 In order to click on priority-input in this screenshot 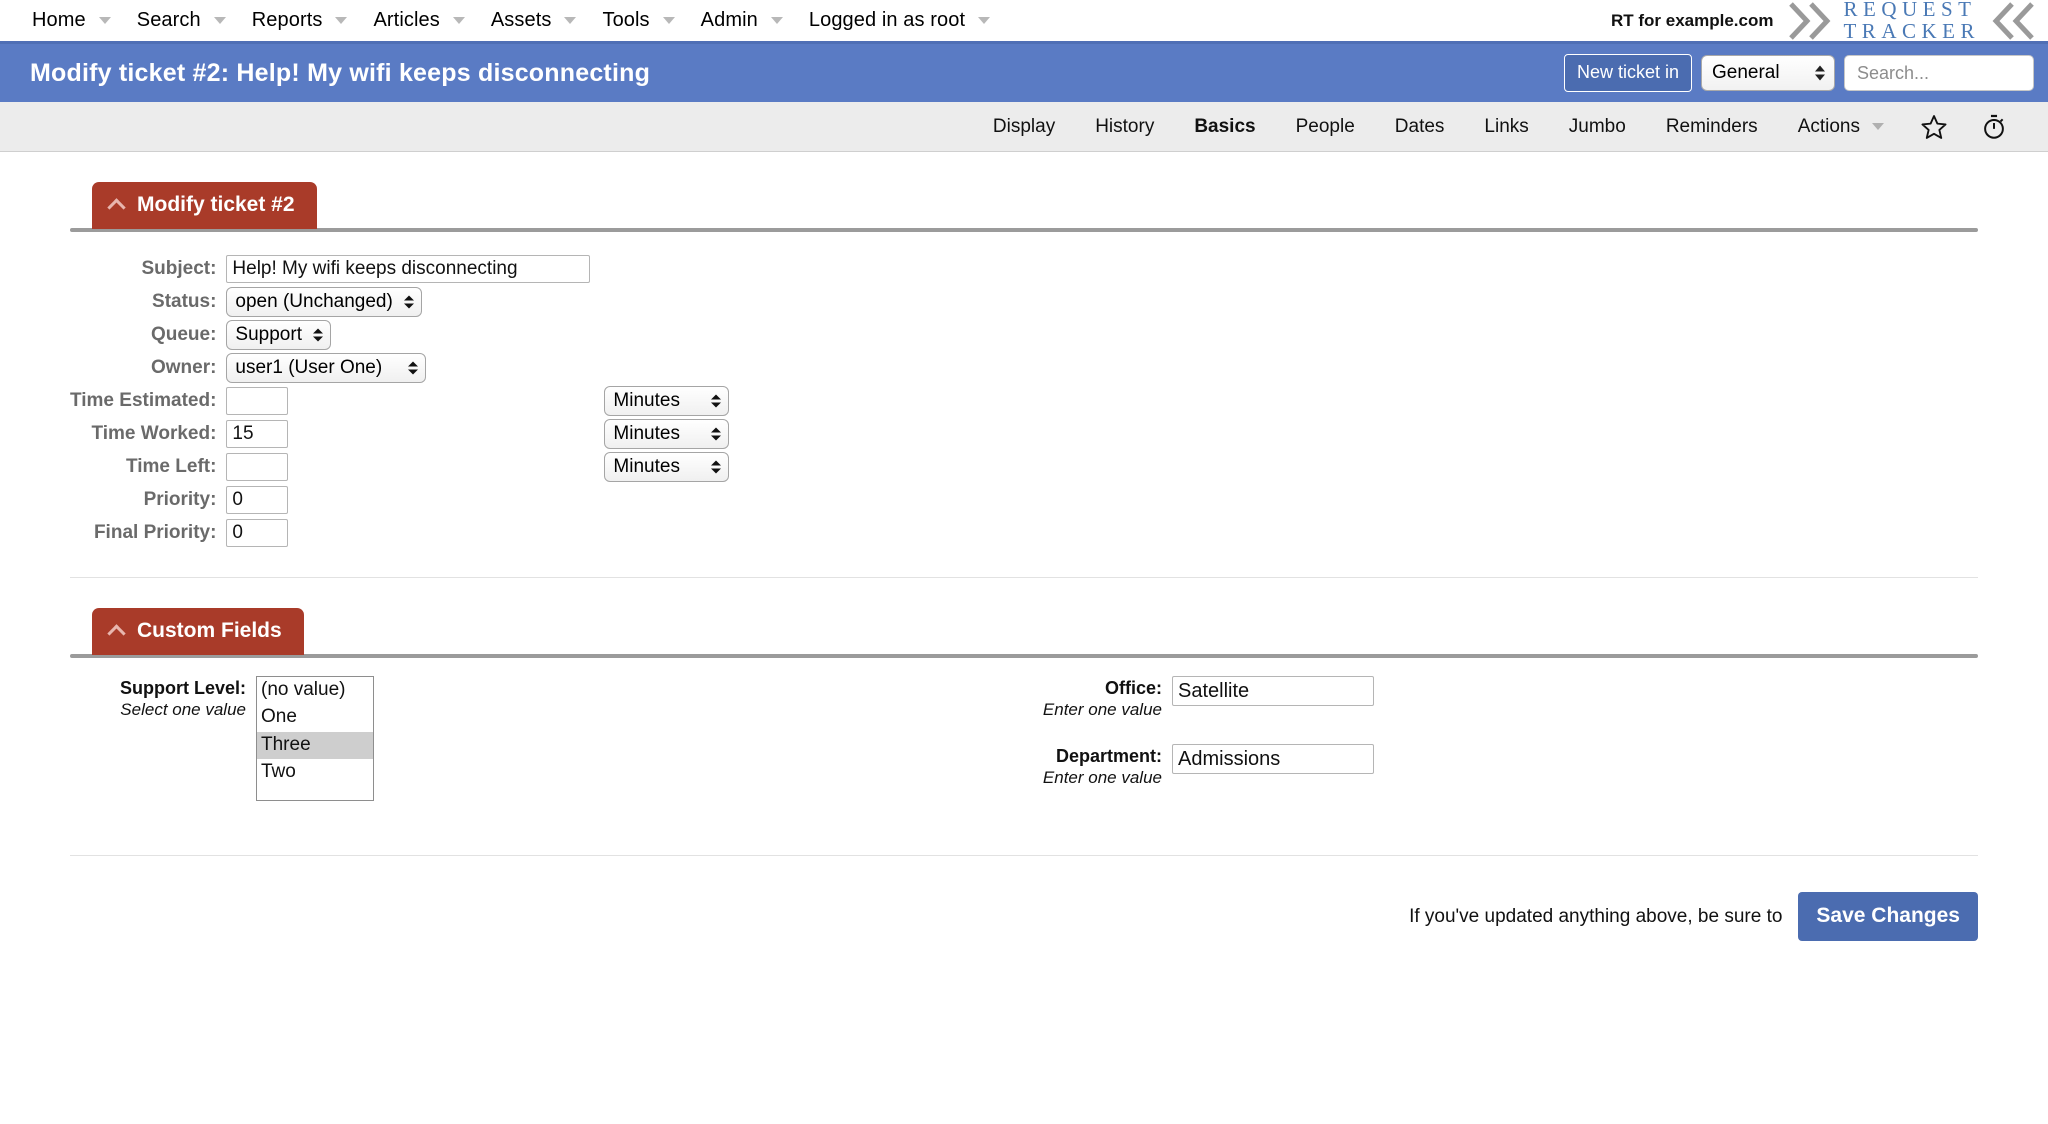, I will do `click(257, 499)`.